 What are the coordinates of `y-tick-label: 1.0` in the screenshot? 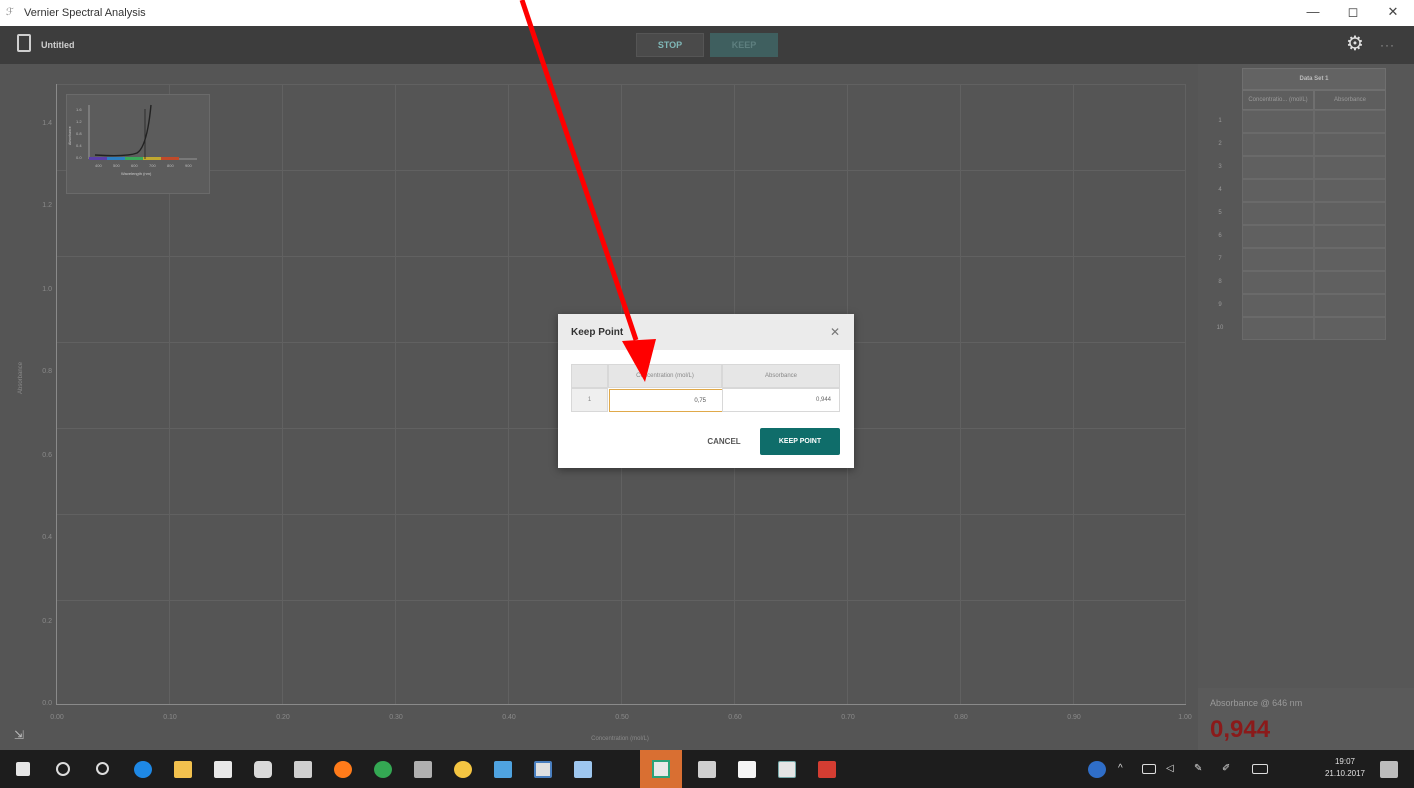 It's located at (47, 289).